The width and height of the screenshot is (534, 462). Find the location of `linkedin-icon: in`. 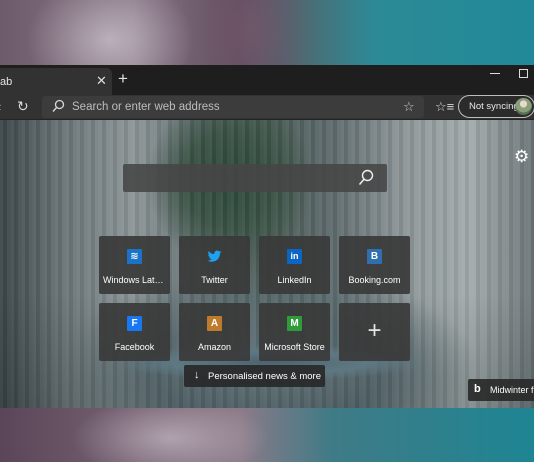

linkedin-icon: in is located at coordinates (294, 256).